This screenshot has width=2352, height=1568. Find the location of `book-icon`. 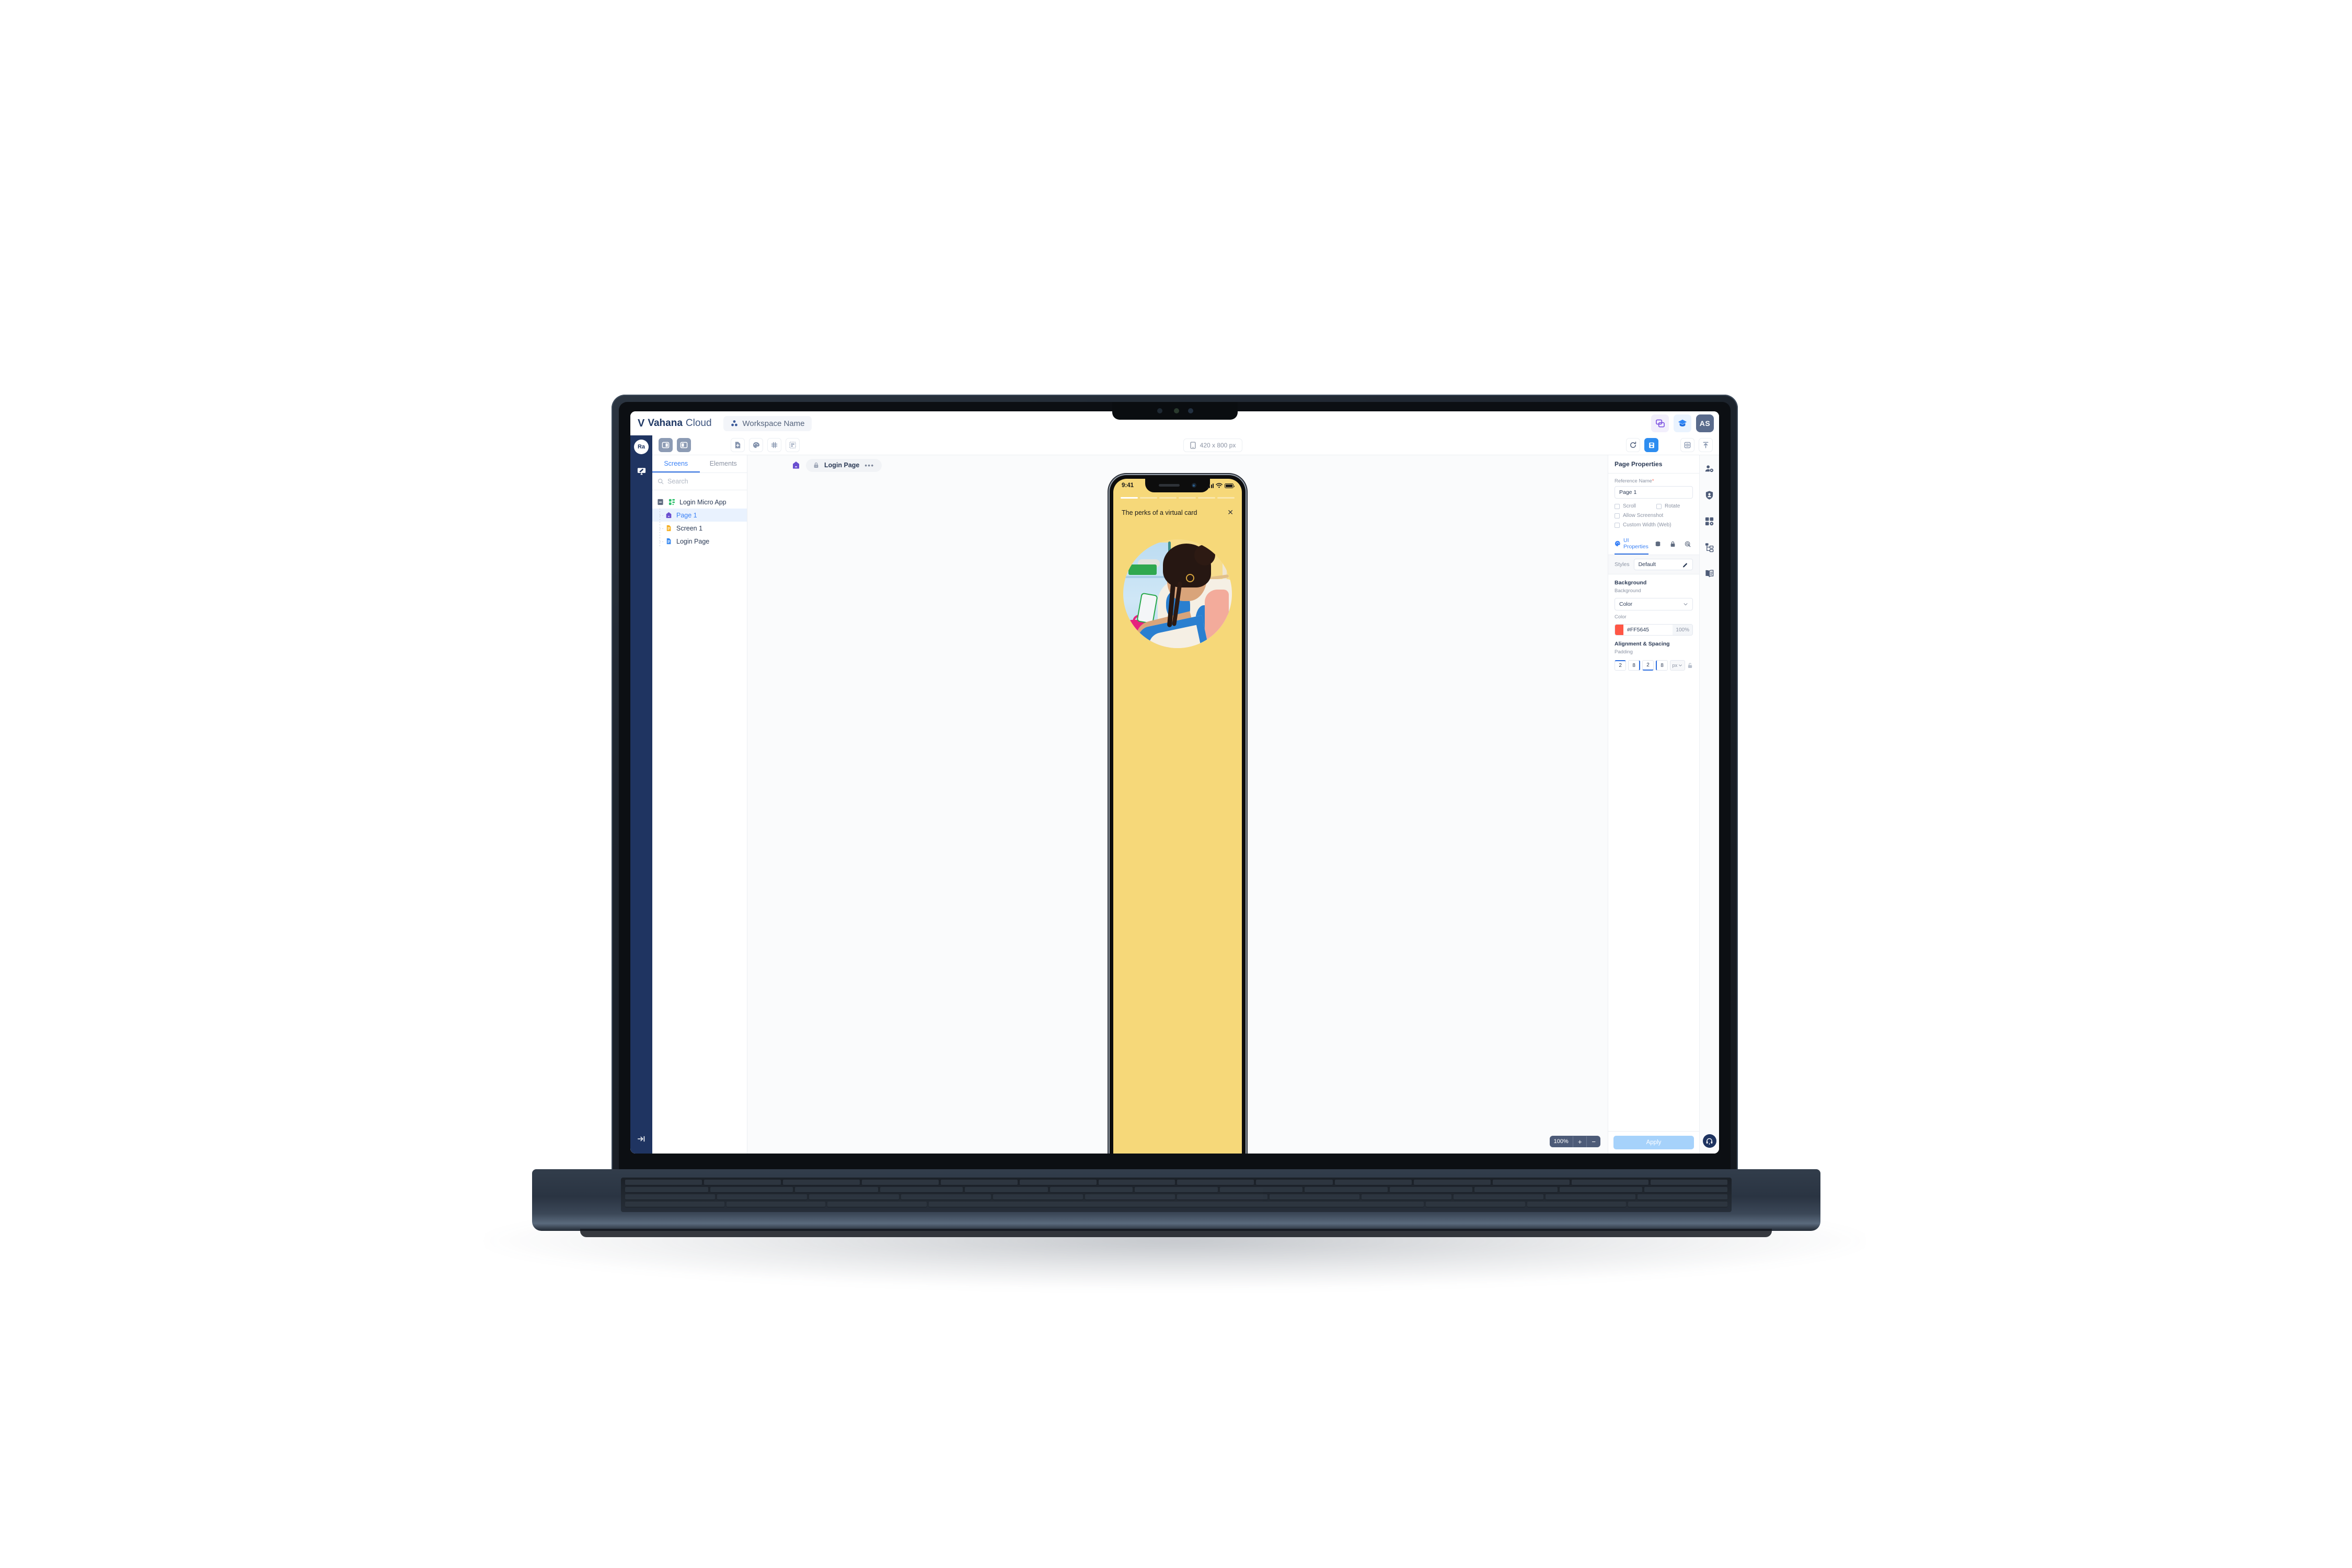

book-icon is located at coordinates (1709, 573).